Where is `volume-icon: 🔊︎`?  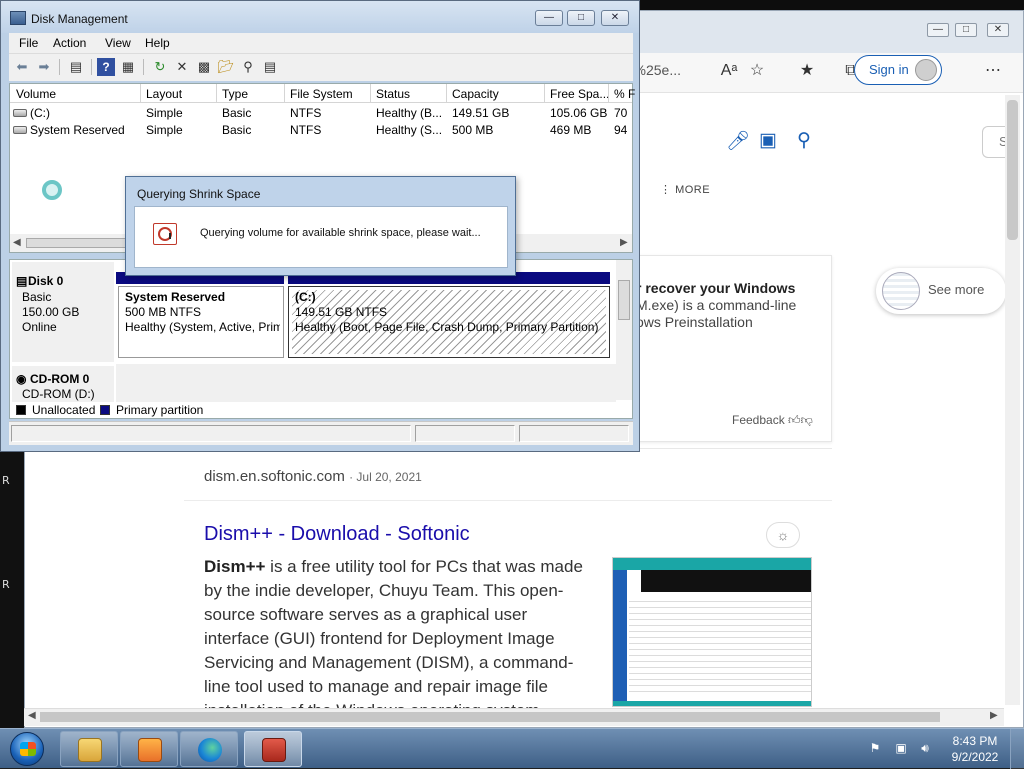 volume-icon: 🔊︎ is located at coordinates (925, 748).